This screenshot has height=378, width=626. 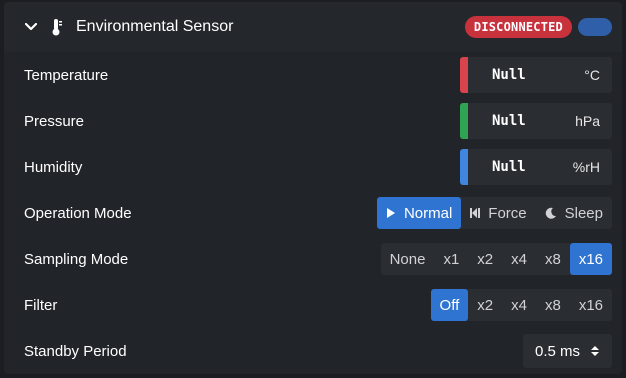 What do you see at coordinates (485, 305) in the screenshot?
I see `filter-option: x2` at bounding box center [485, 305].